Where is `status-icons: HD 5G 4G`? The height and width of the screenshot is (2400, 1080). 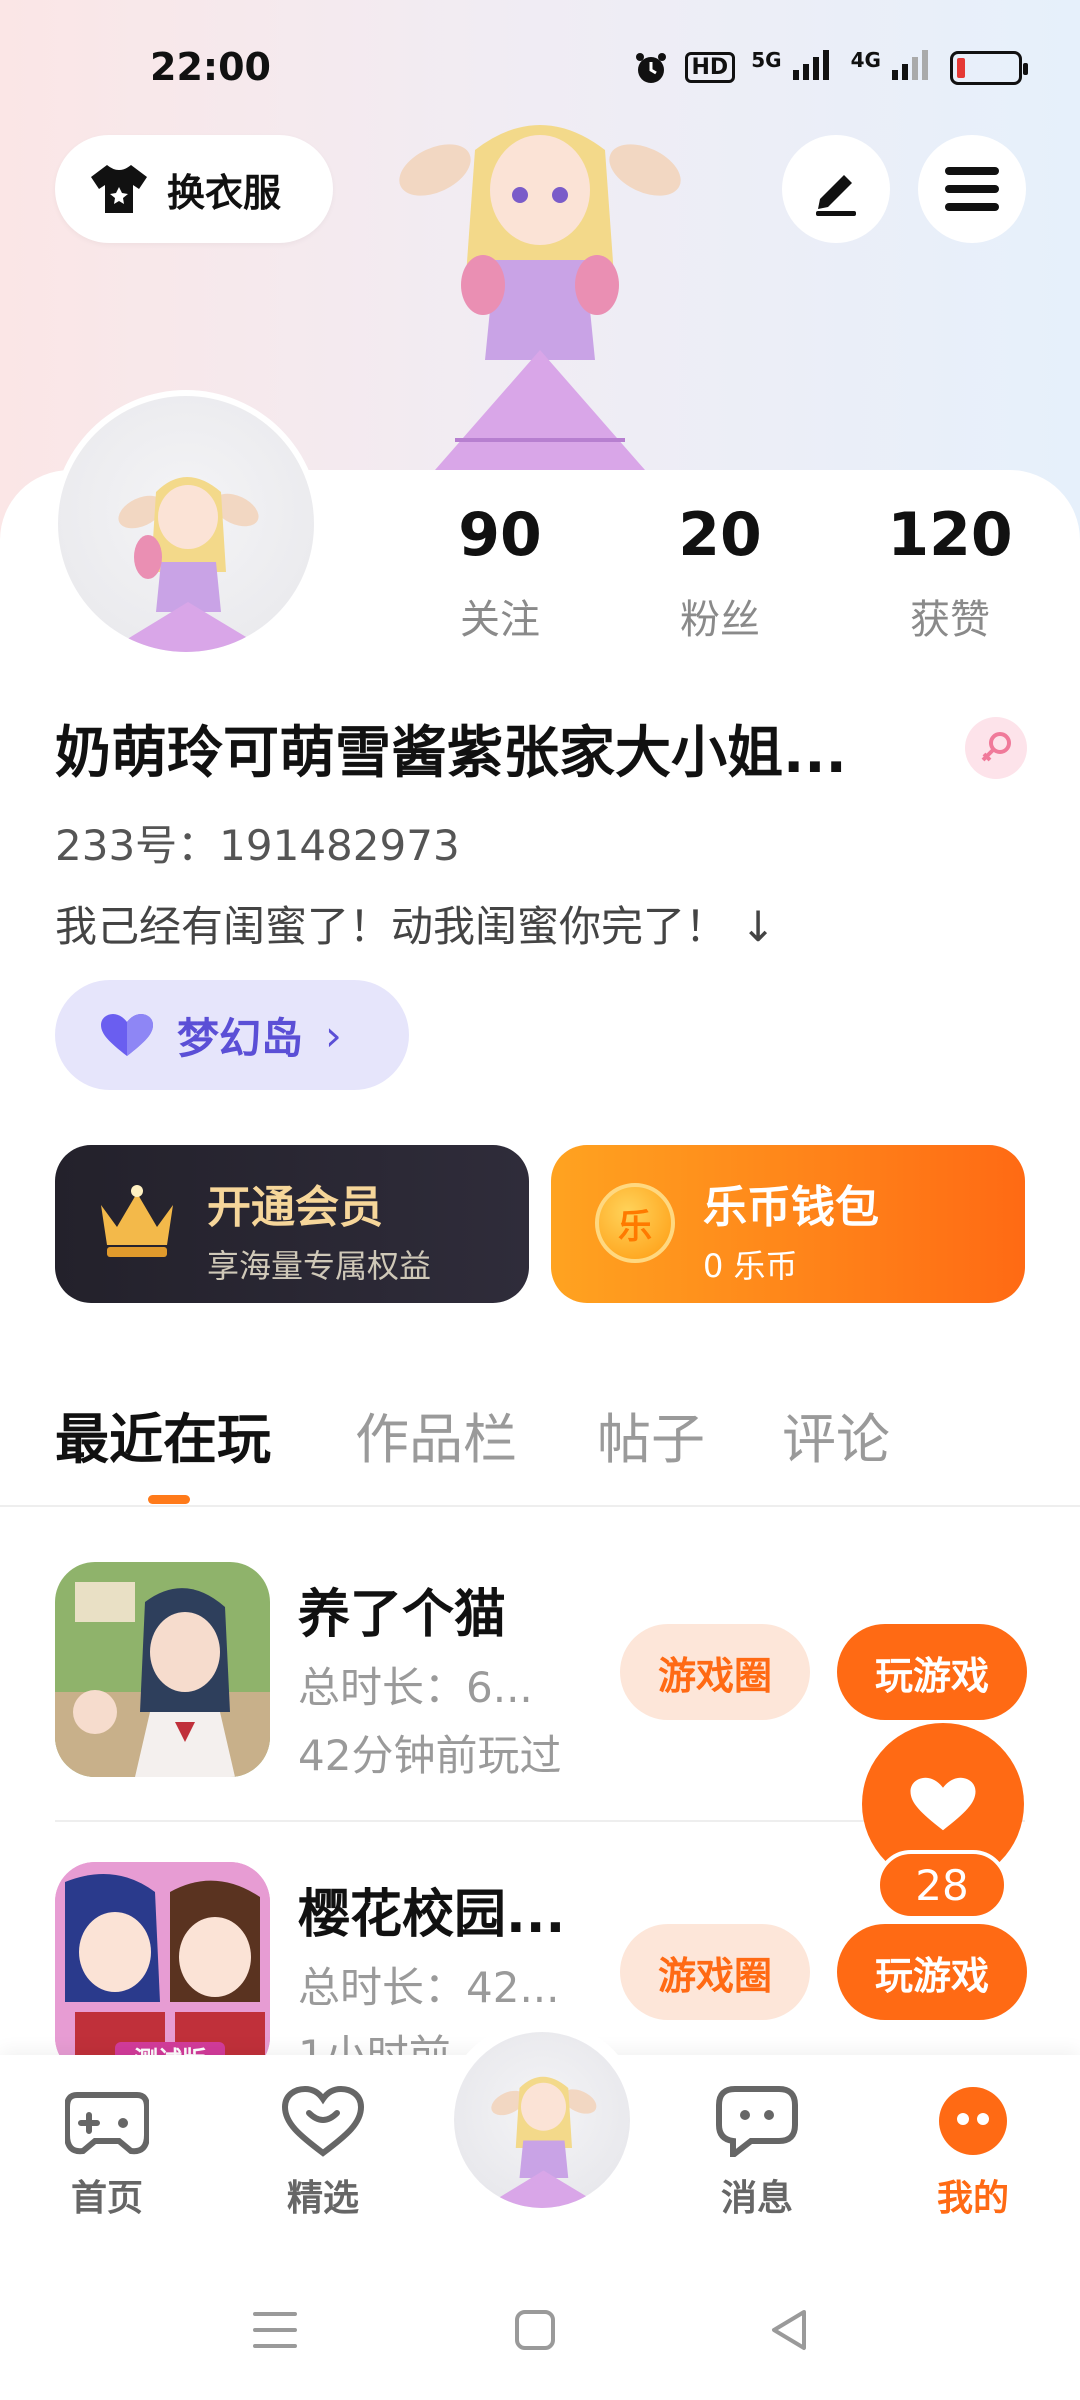
status-icons: HD 5G 4G is located at coordinates (830, 67).